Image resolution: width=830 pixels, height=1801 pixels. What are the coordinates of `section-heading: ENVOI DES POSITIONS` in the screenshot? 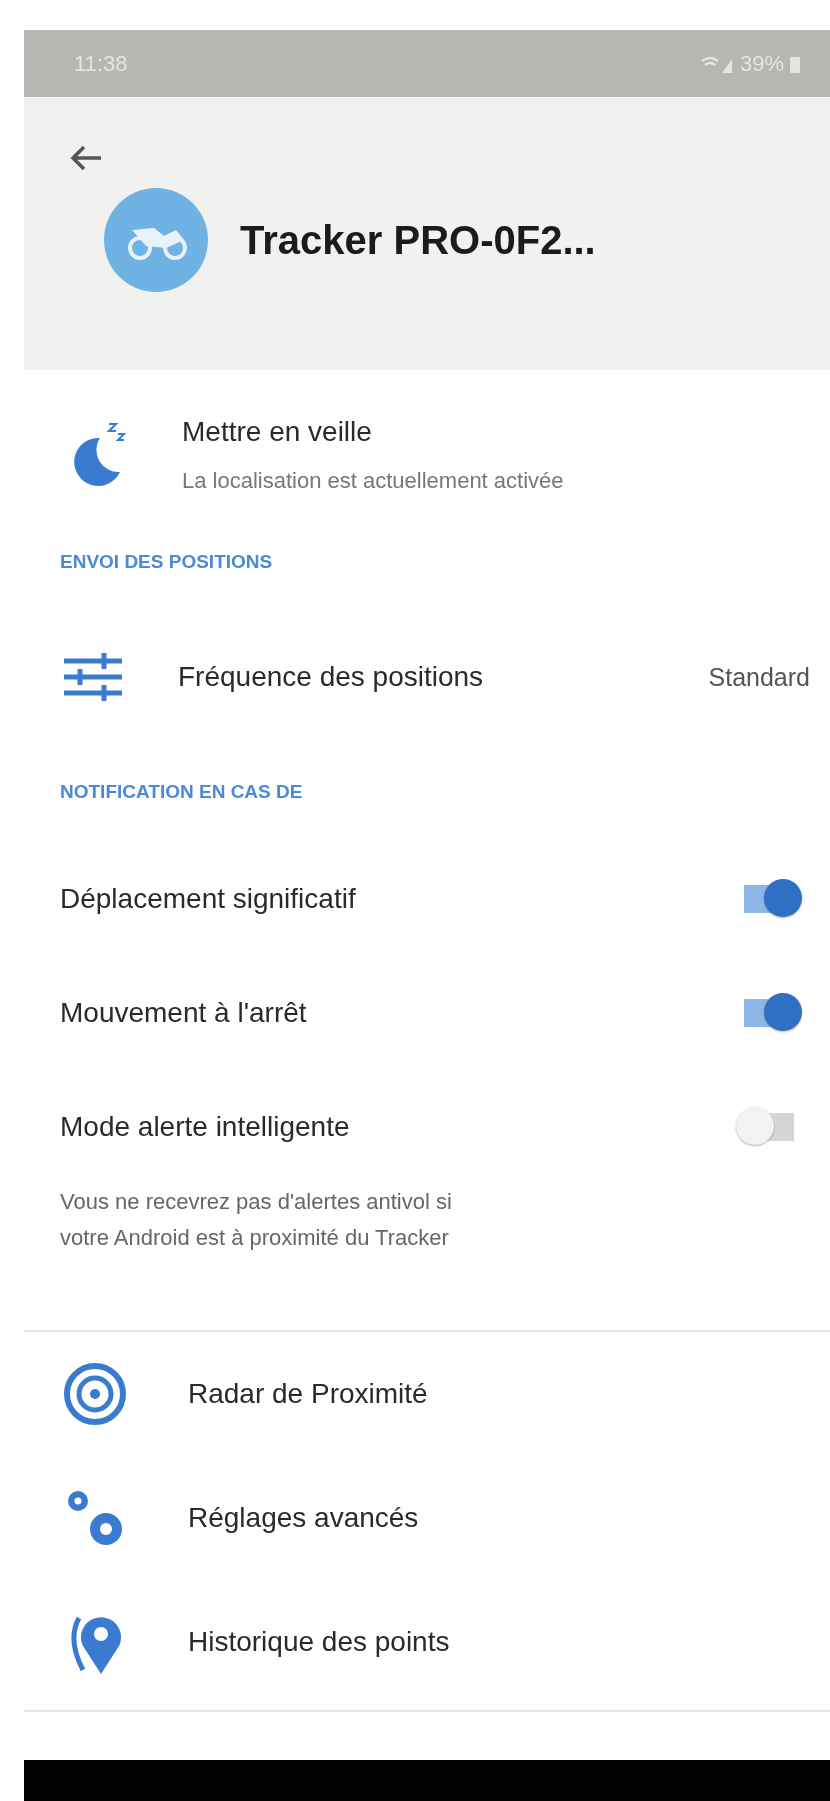 It's located at (166, 562).